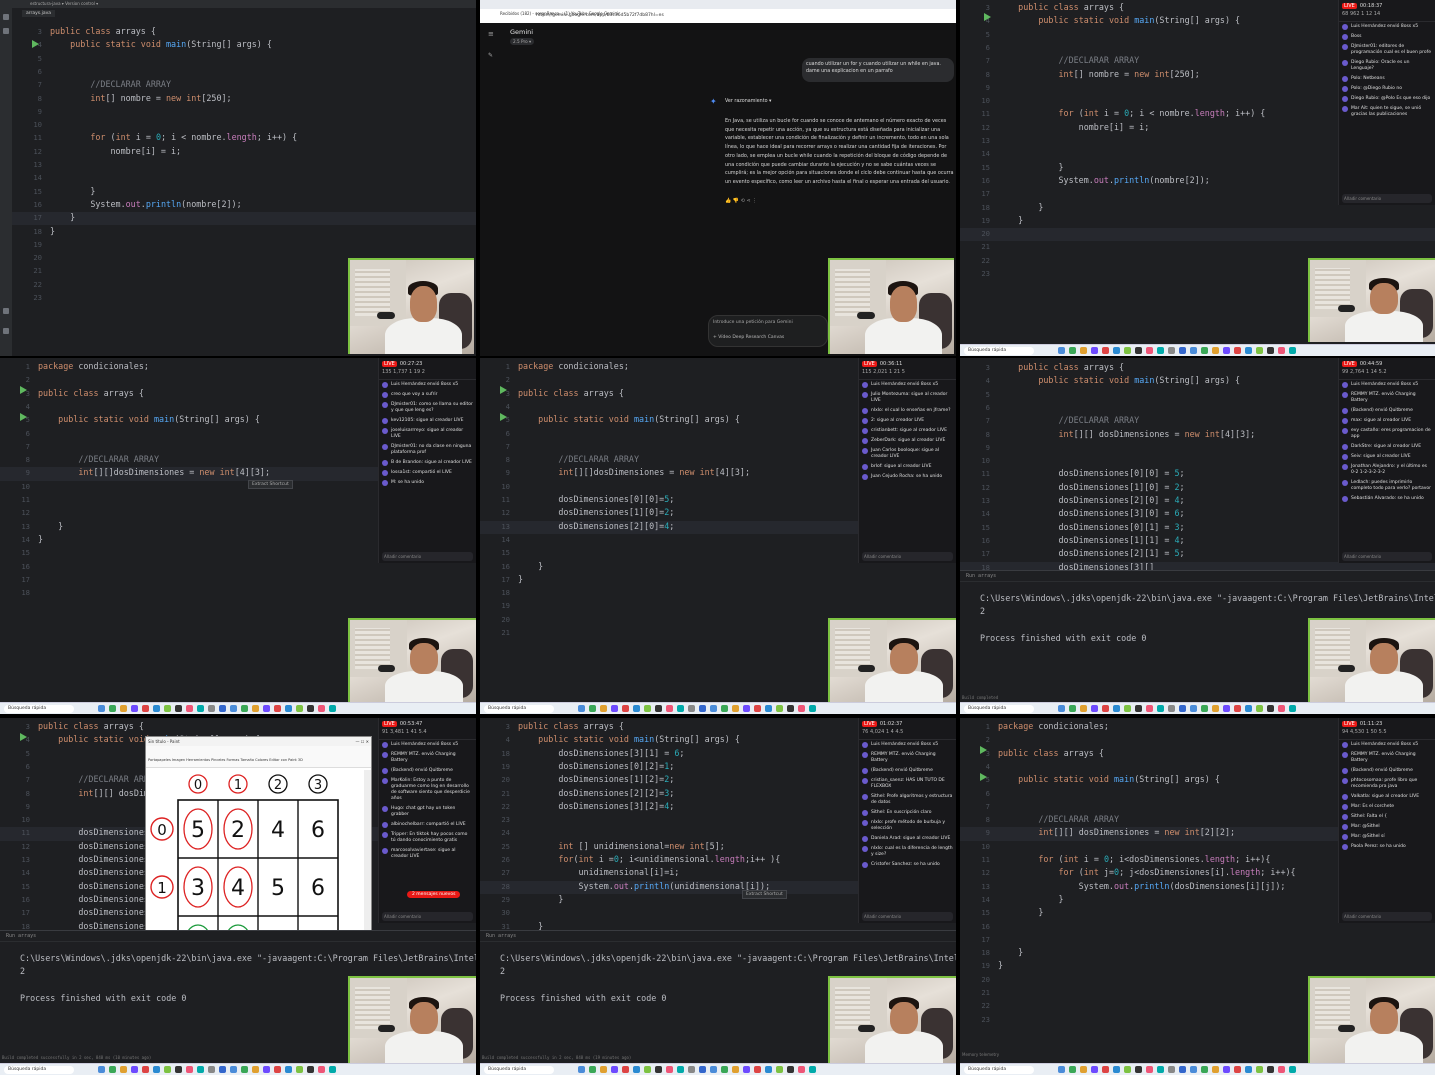  What do you see at coordinates (522, 41) in the screenshot?
I see `model-selector: 2.5 Pro ▾` at bounding box center [522, 41].